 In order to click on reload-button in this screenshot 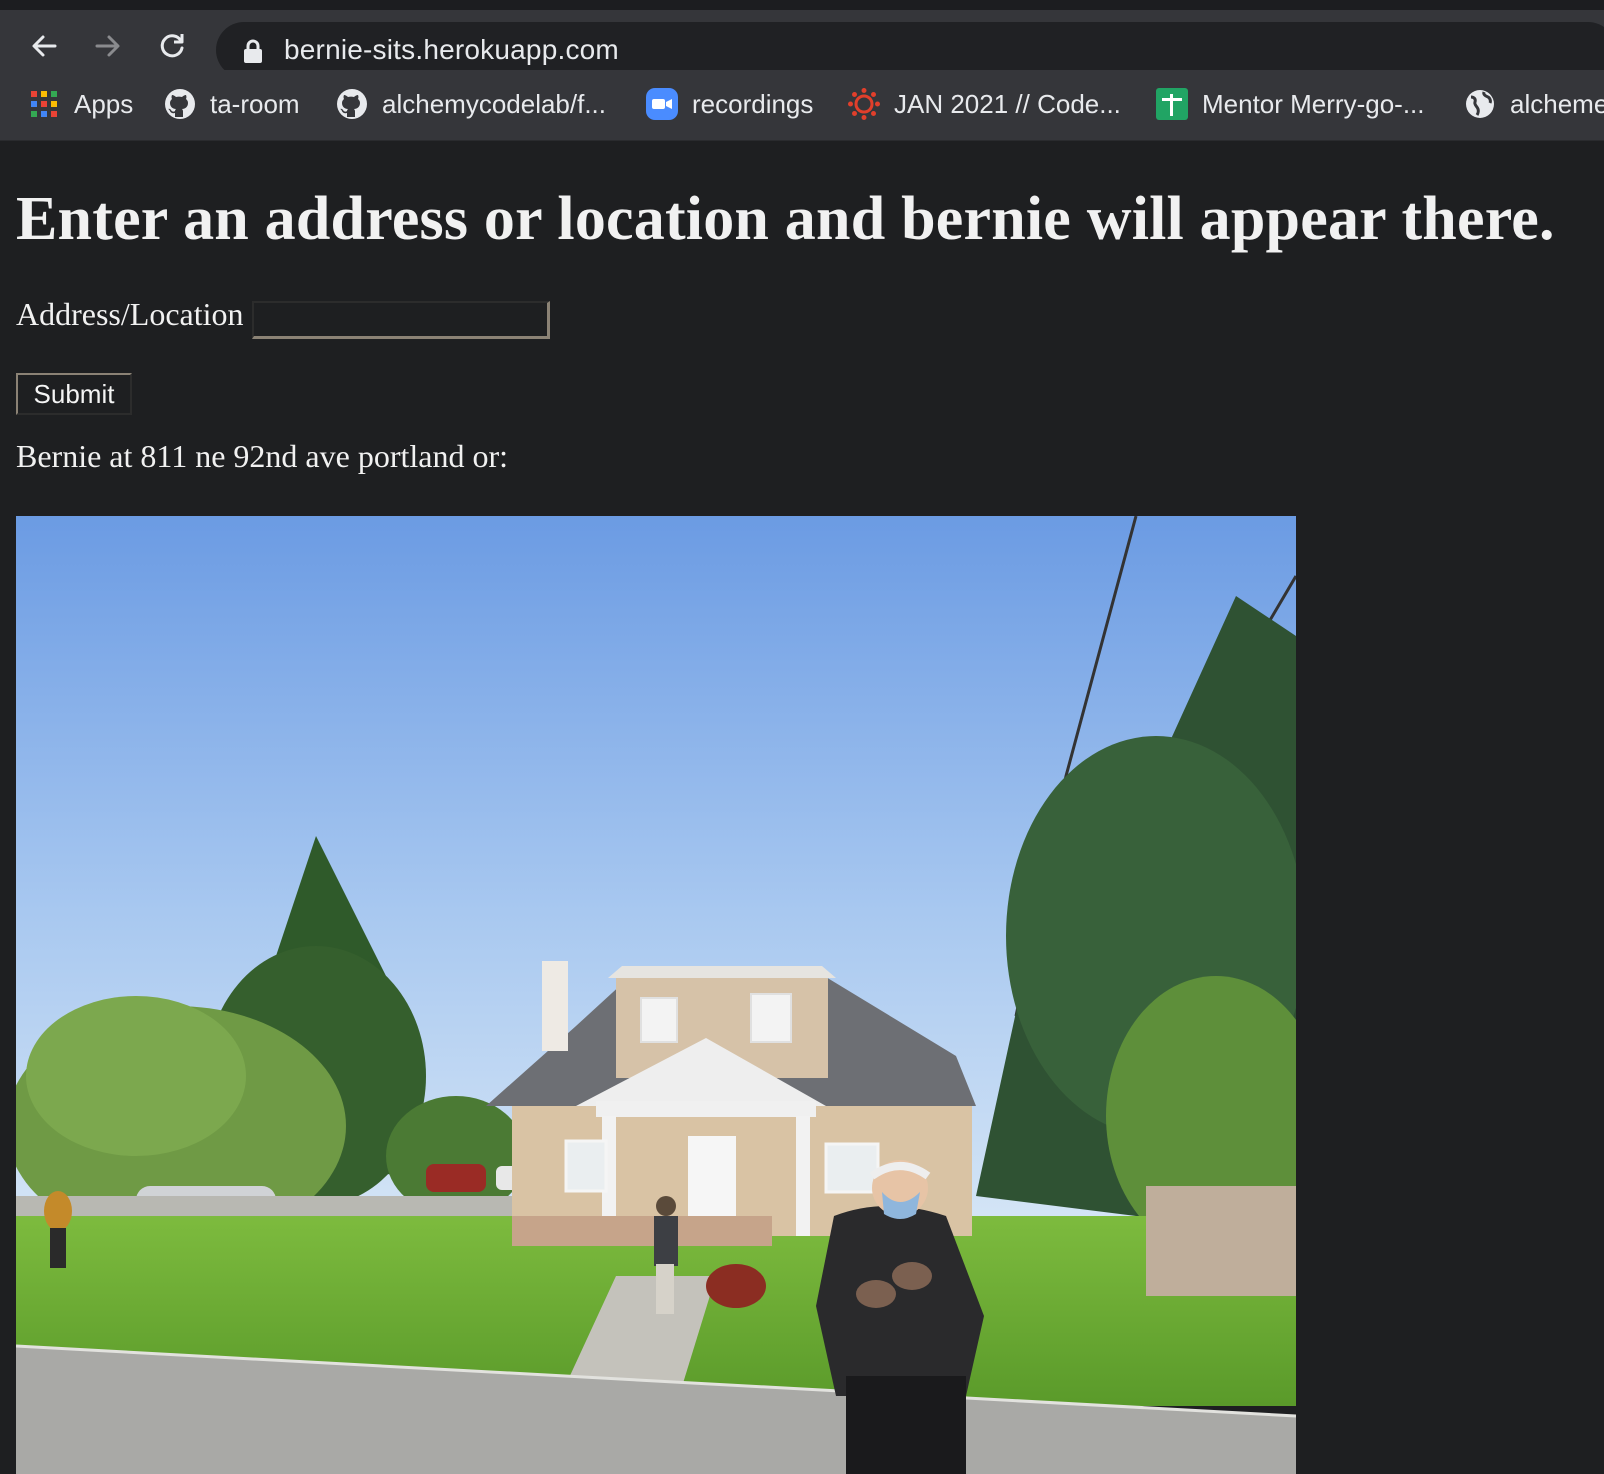, I will do `click(172, 46)`.